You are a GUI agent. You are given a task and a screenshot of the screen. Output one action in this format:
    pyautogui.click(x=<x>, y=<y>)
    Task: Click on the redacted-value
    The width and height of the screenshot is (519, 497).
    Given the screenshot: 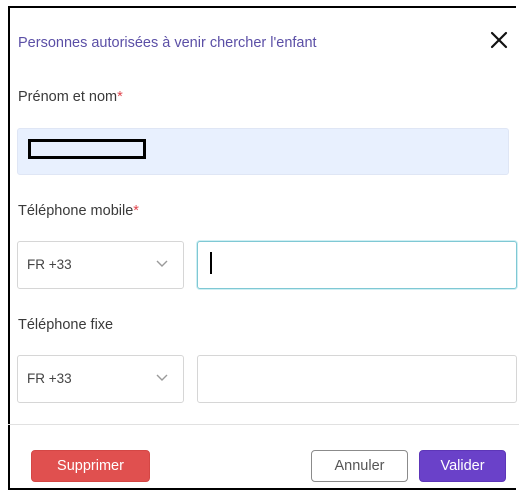 What is the action you would take?
    pyautogui.click(x=87, y=149)
    